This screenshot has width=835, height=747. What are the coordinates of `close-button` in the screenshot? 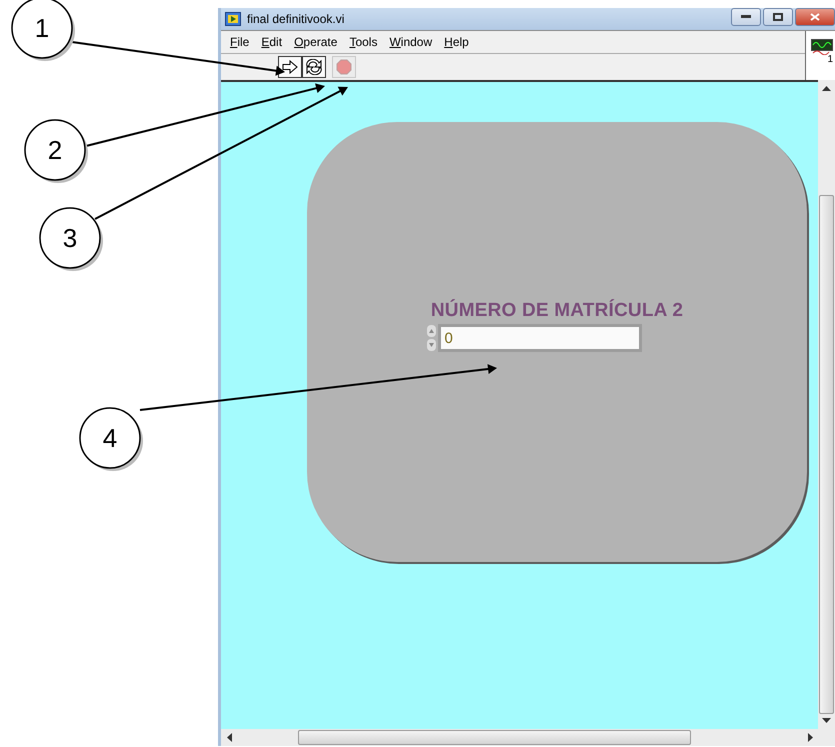 It's located at (815, 17).